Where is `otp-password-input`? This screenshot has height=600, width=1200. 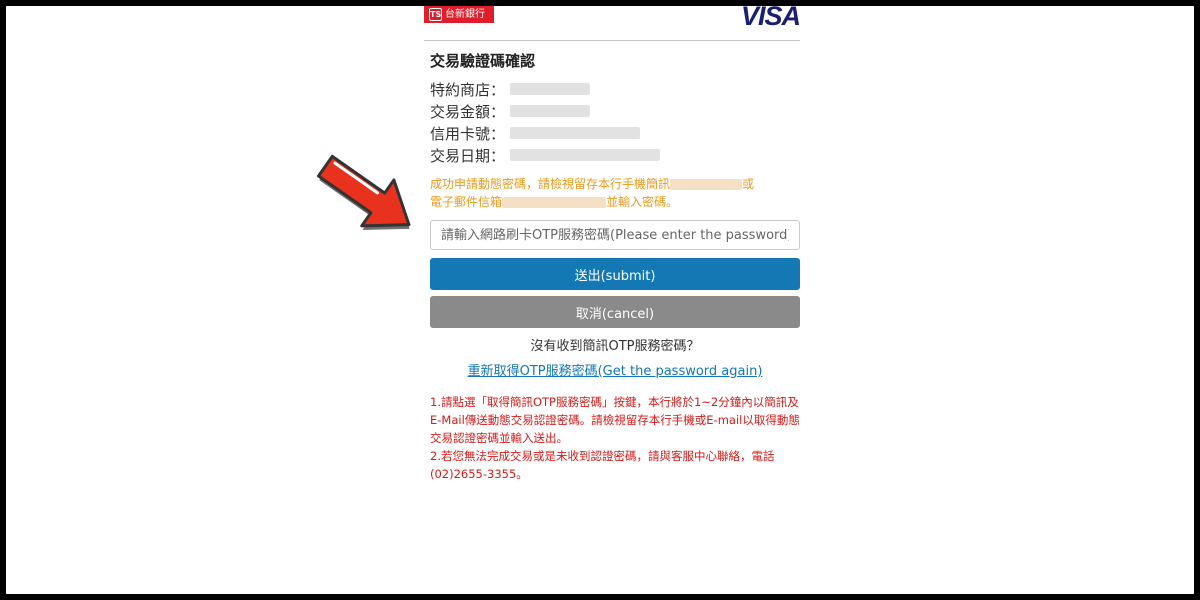 otp-password-input is located at coordinates (615, 235).